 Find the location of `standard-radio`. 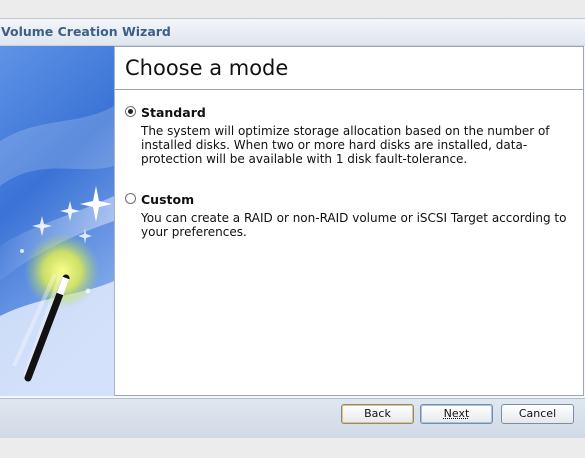

standard-radio is located at coordinates (130, 111).